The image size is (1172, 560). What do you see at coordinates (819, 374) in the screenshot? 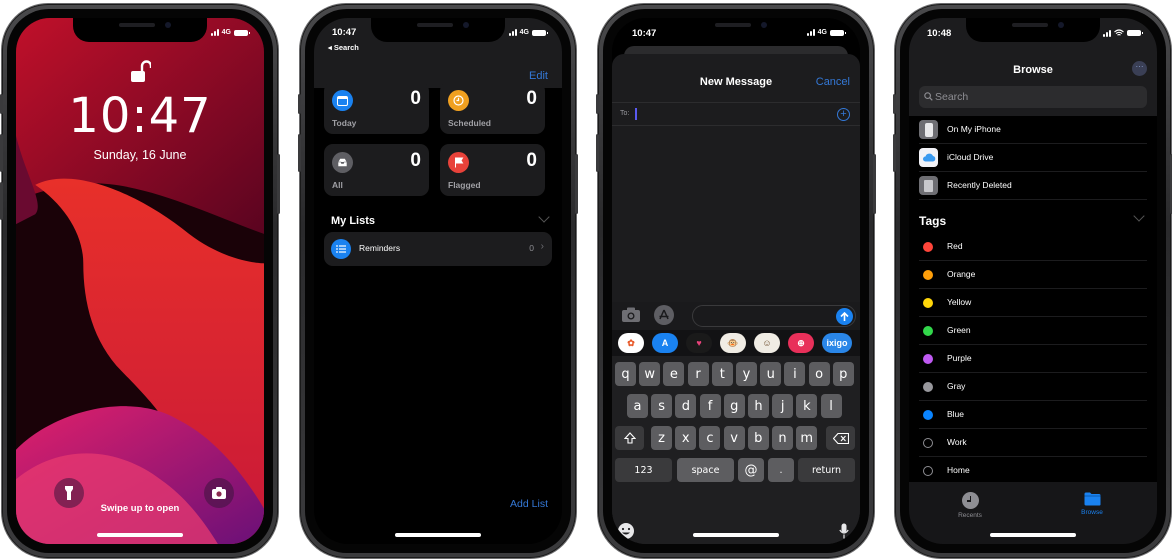
I see `key-o: o` at bounding box center [819, 374].